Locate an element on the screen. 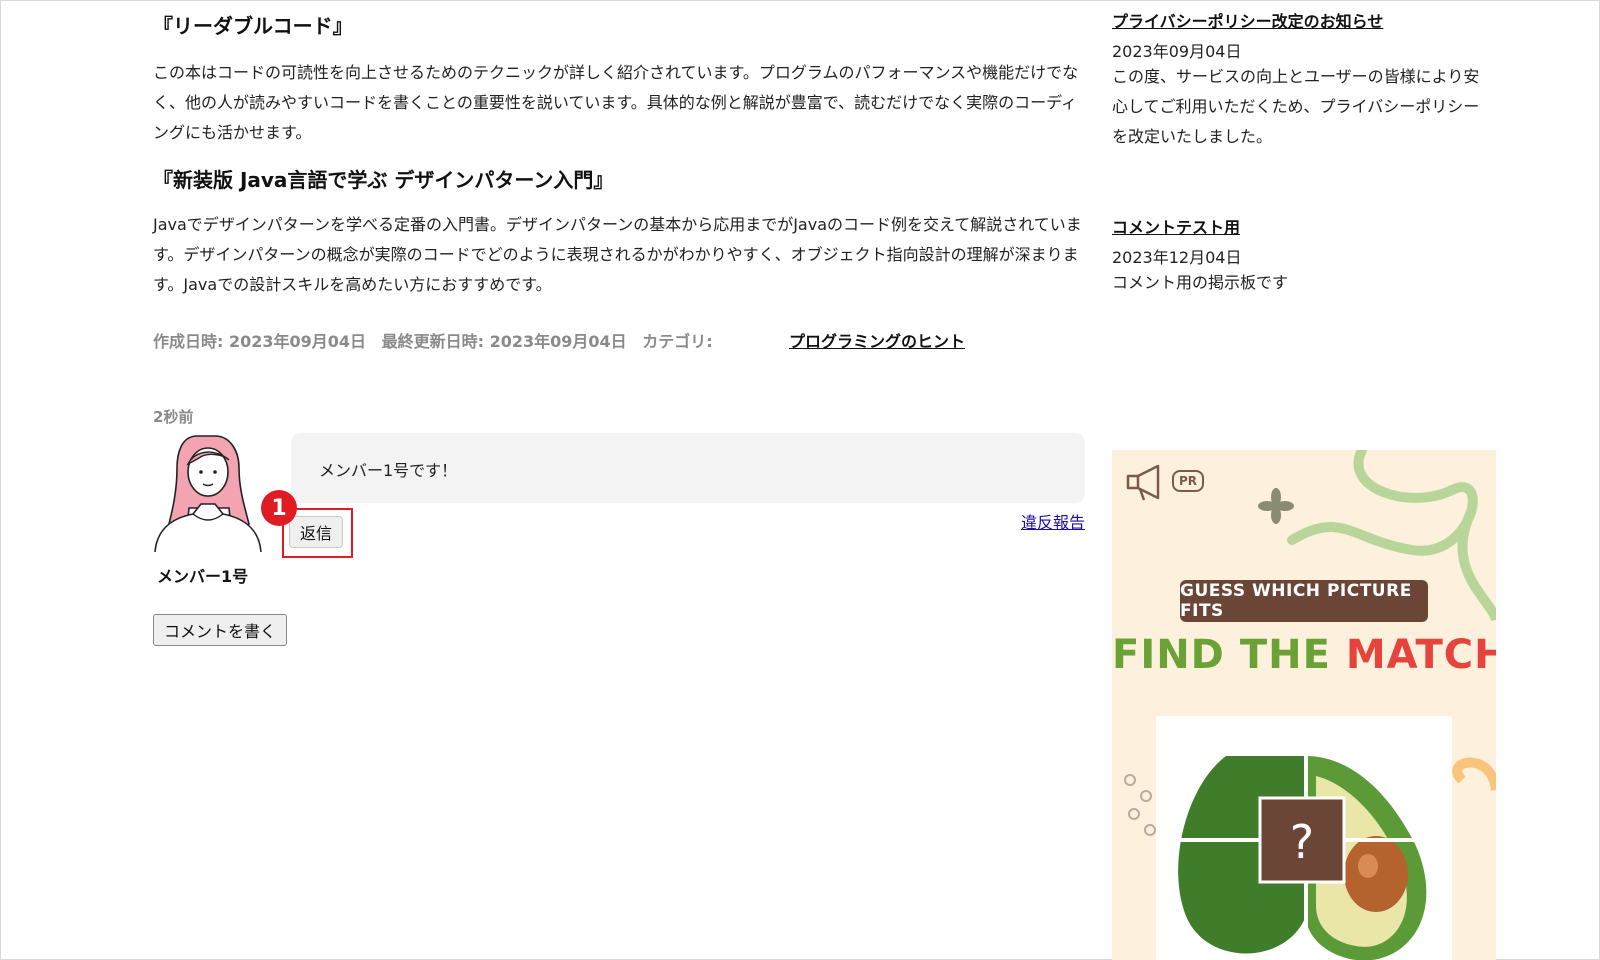  ad-headline: FIND THE MATCH is located at coordinates (1304, 655).